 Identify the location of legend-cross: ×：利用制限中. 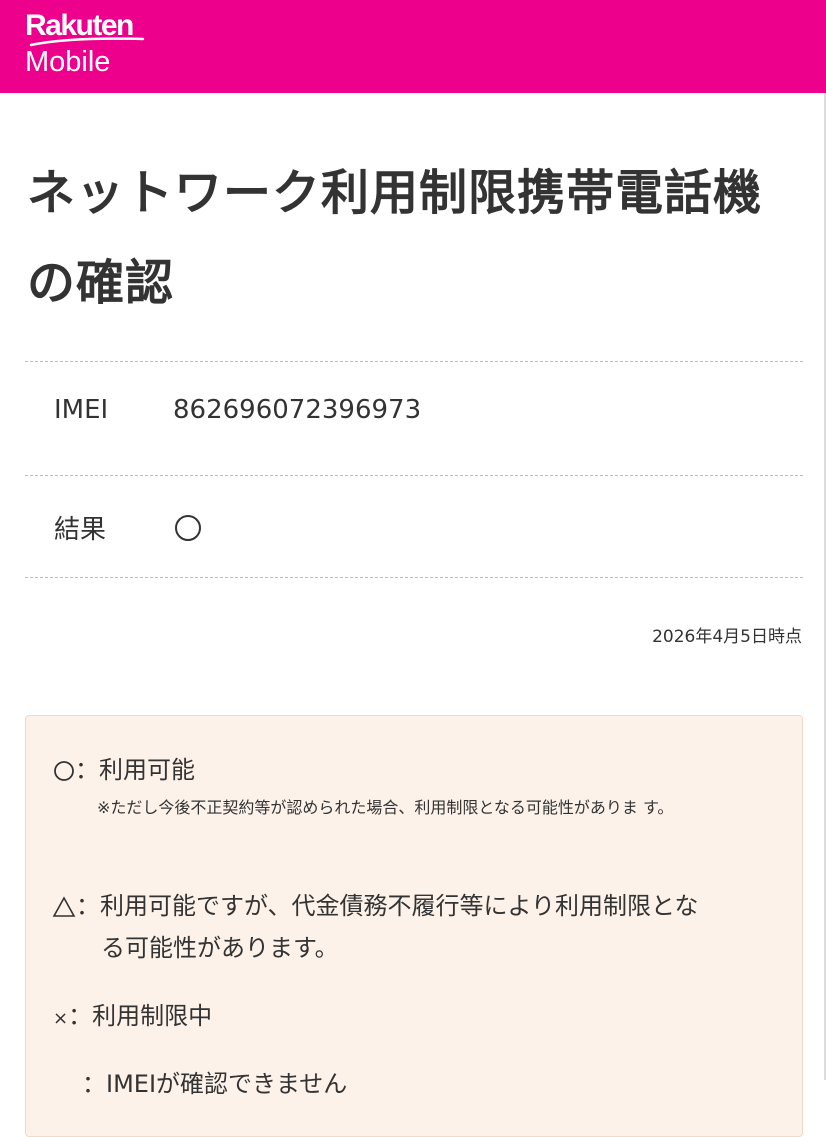
(132, 1013).